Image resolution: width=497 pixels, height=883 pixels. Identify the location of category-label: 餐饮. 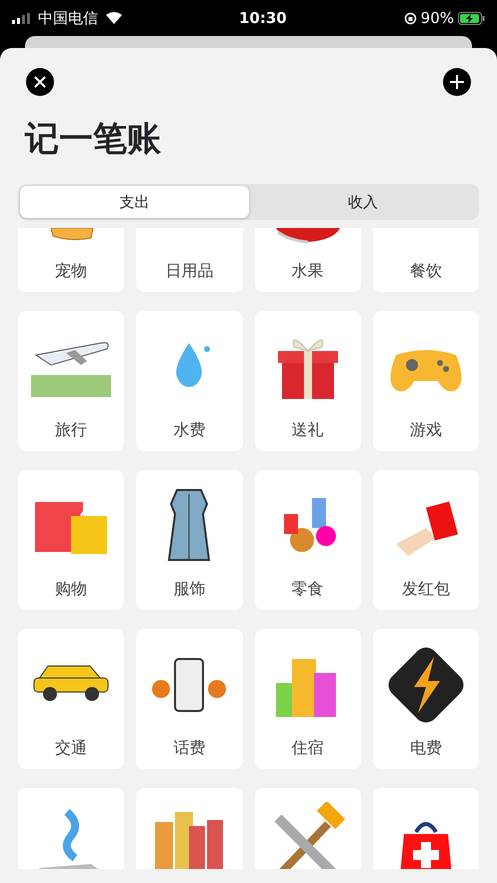
(426, 271).